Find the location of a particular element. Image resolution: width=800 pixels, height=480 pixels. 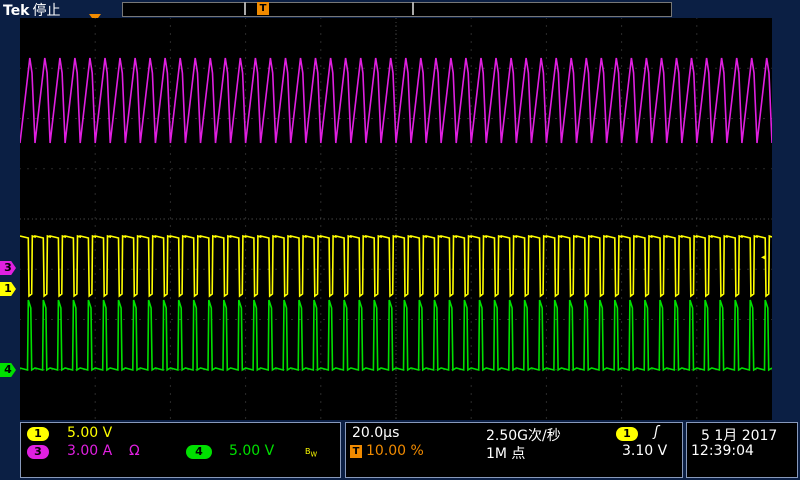

brand: Tek 停止 is located at coordinates (32, 10).